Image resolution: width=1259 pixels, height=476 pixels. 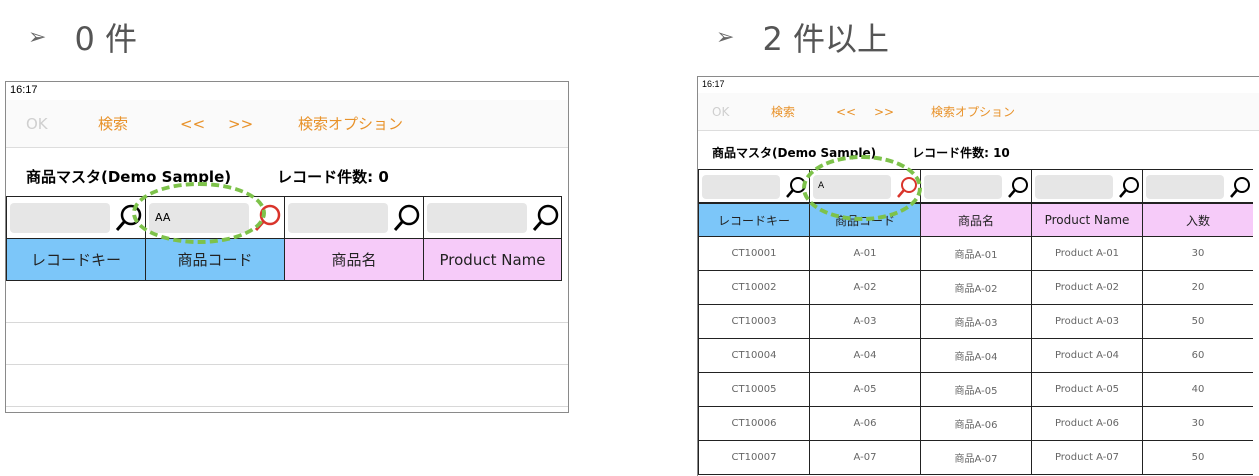 What do you see at coordinates (105, 39) in the screenshot?
I see `section-heading-label: 0 件` at bounding box center [105, 39].